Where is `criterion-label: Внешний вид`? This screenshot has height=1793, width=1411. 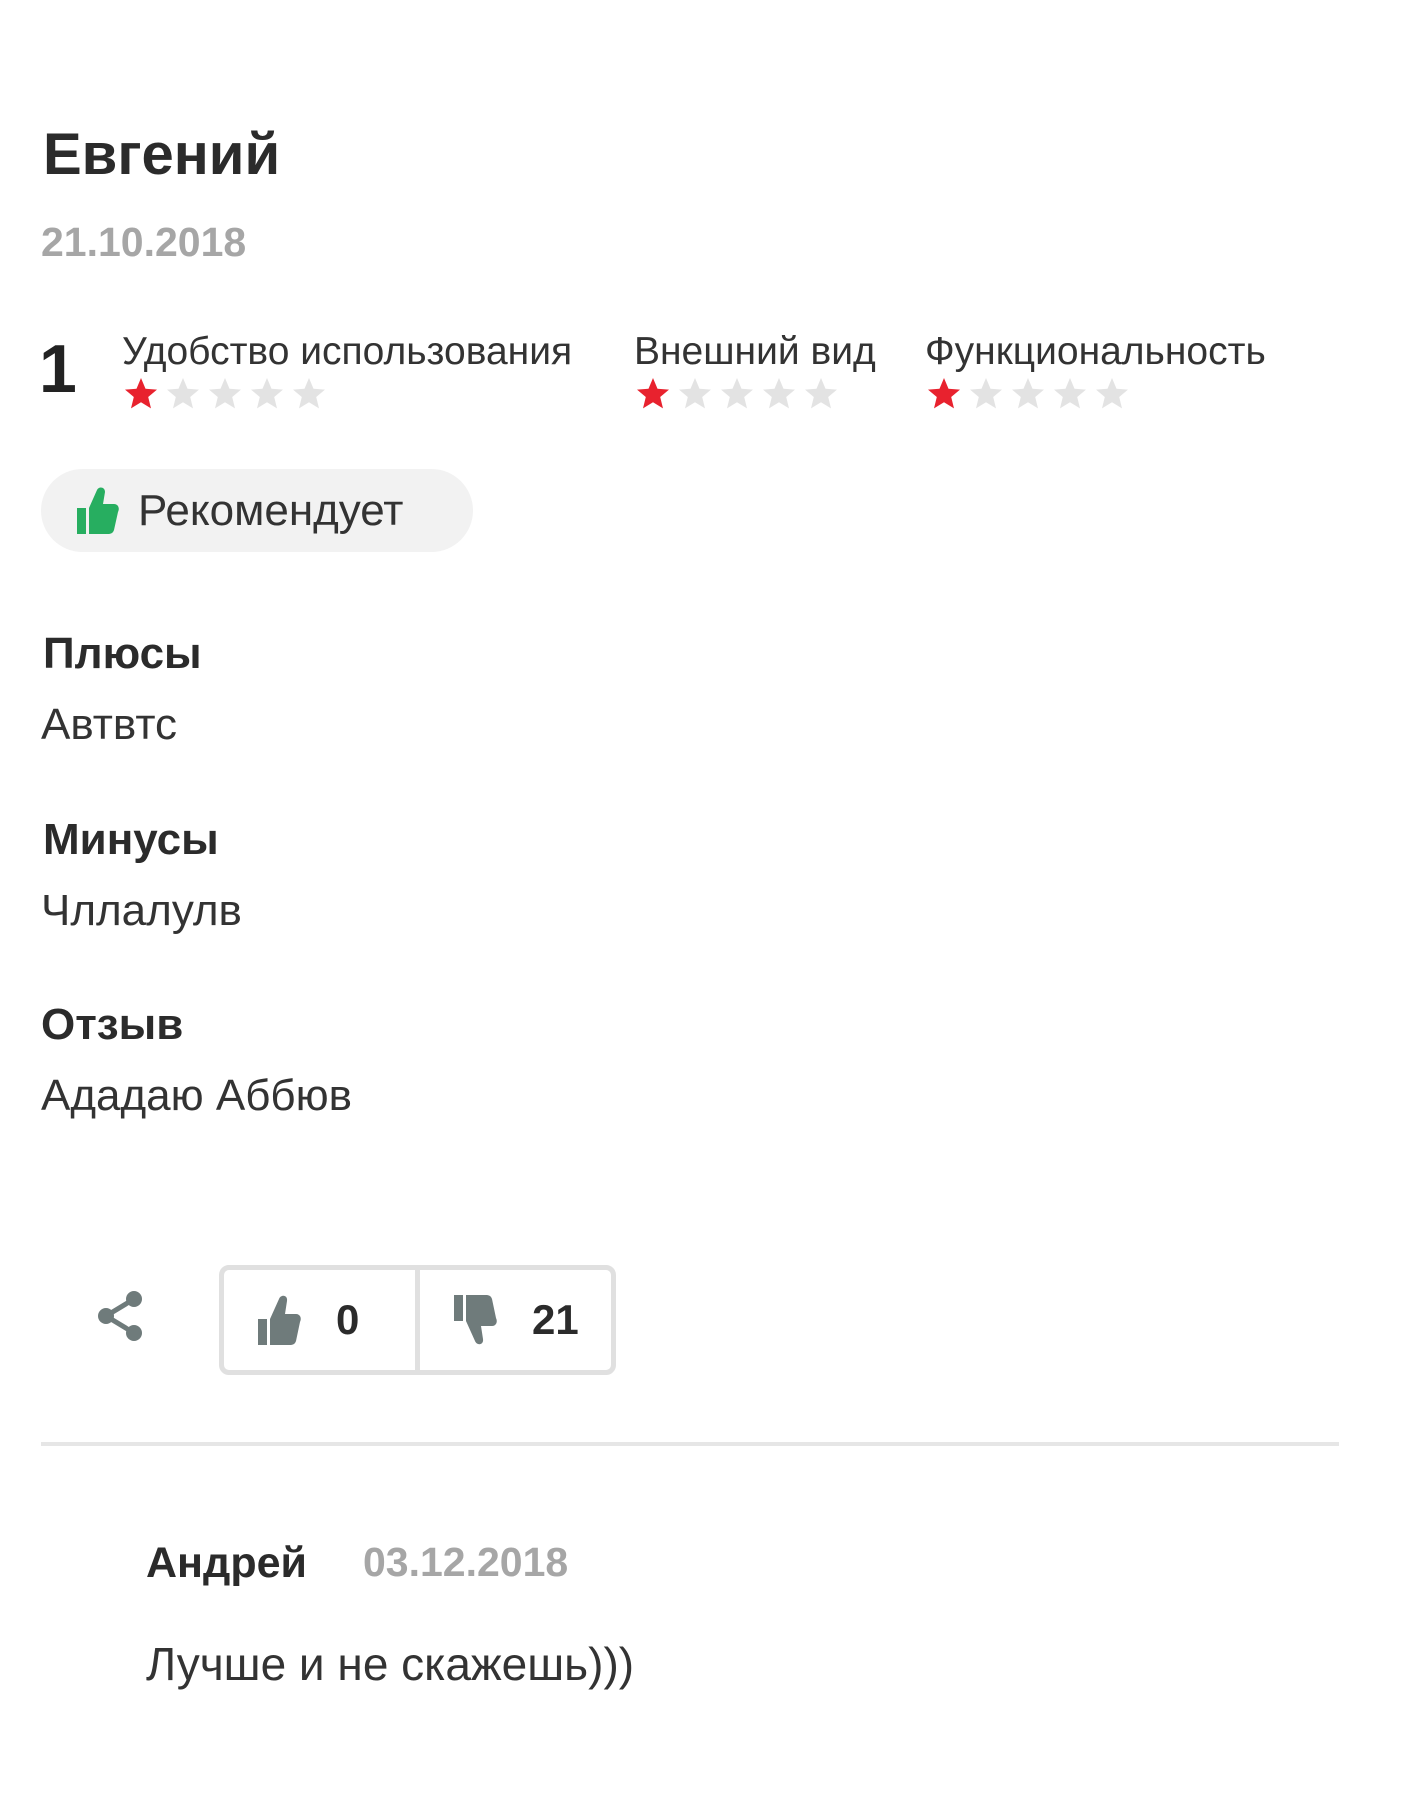
criterion-label: Внешний вид is located at coordinates (755, 351).